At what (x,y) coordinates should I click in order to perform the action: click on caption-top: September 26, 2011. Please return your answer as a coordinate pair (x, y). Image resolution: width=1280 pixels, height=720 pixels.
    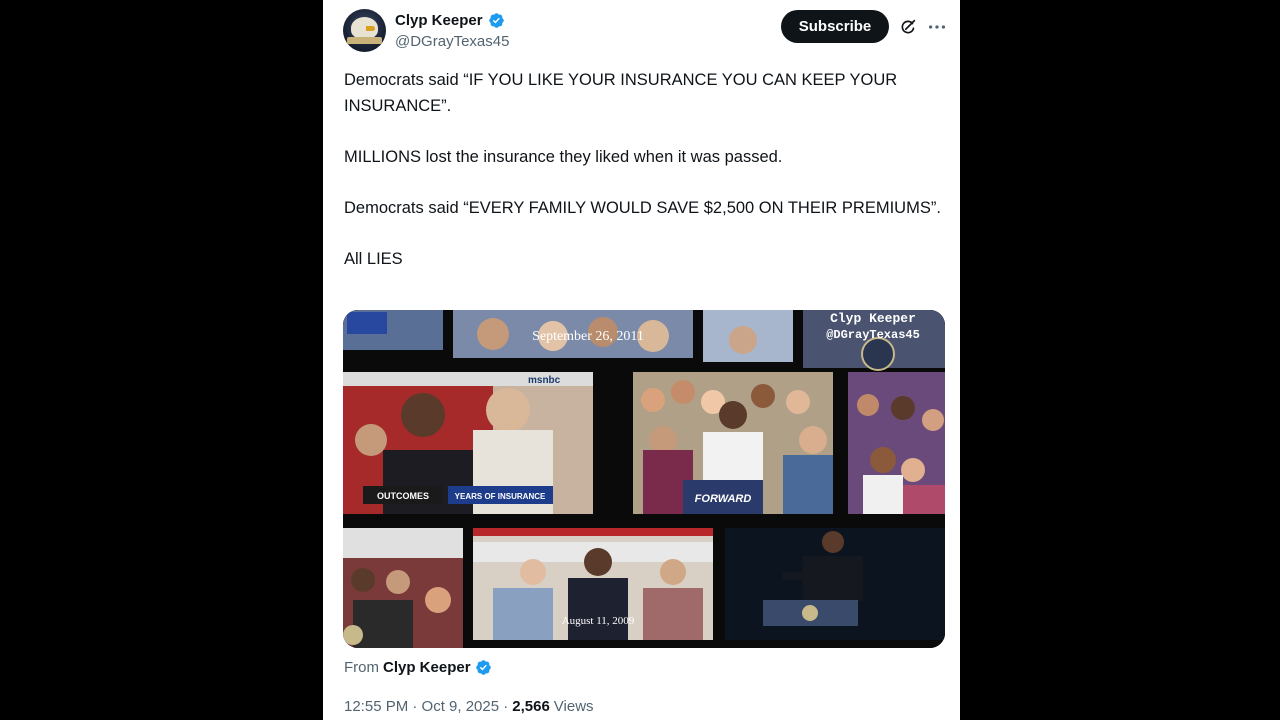
    Looking at the image, I should click on (588, 336).